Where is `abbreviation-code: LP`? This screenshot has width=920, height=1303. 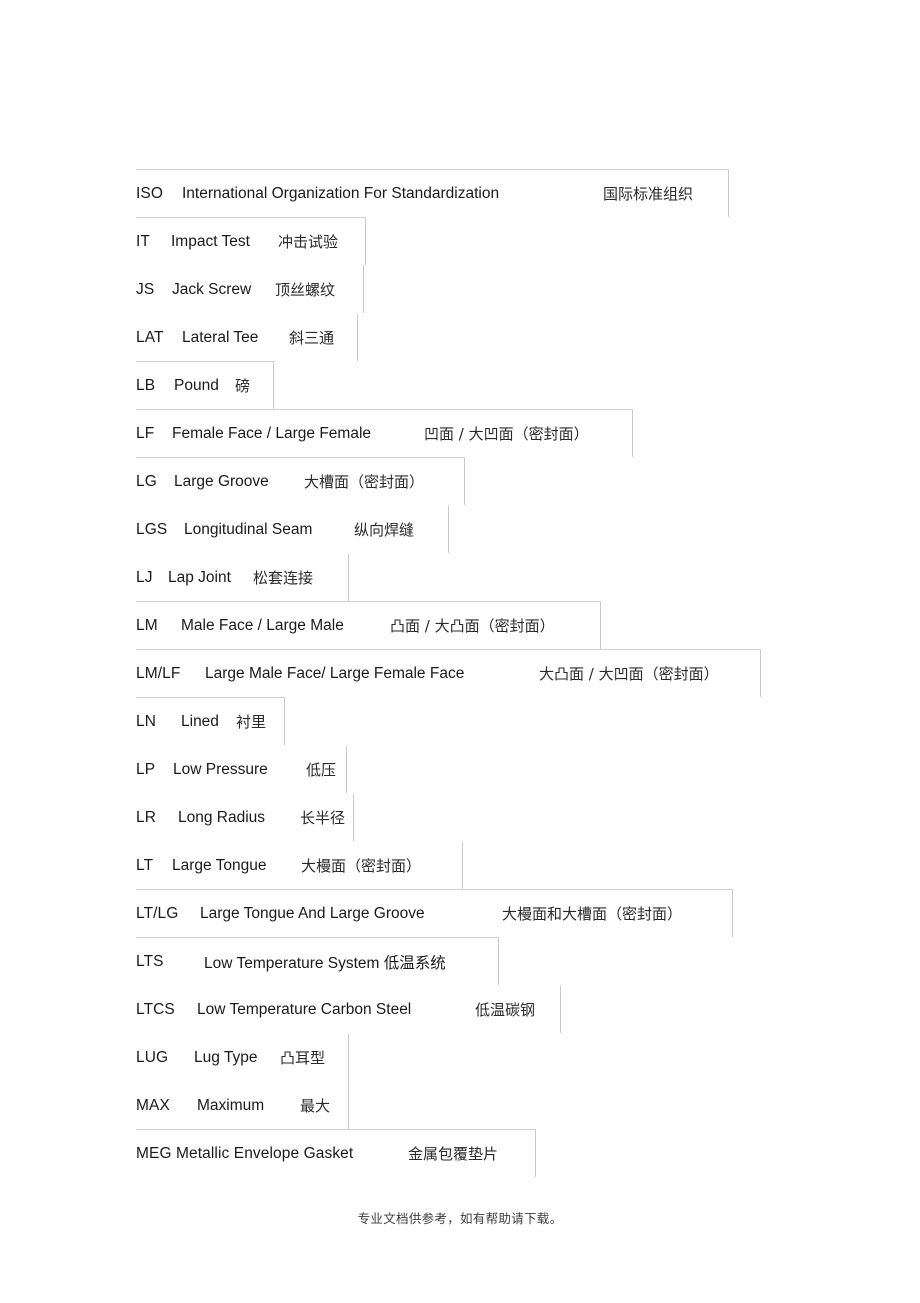 abbreviation-code: LP is located at coordinates (146, 769).